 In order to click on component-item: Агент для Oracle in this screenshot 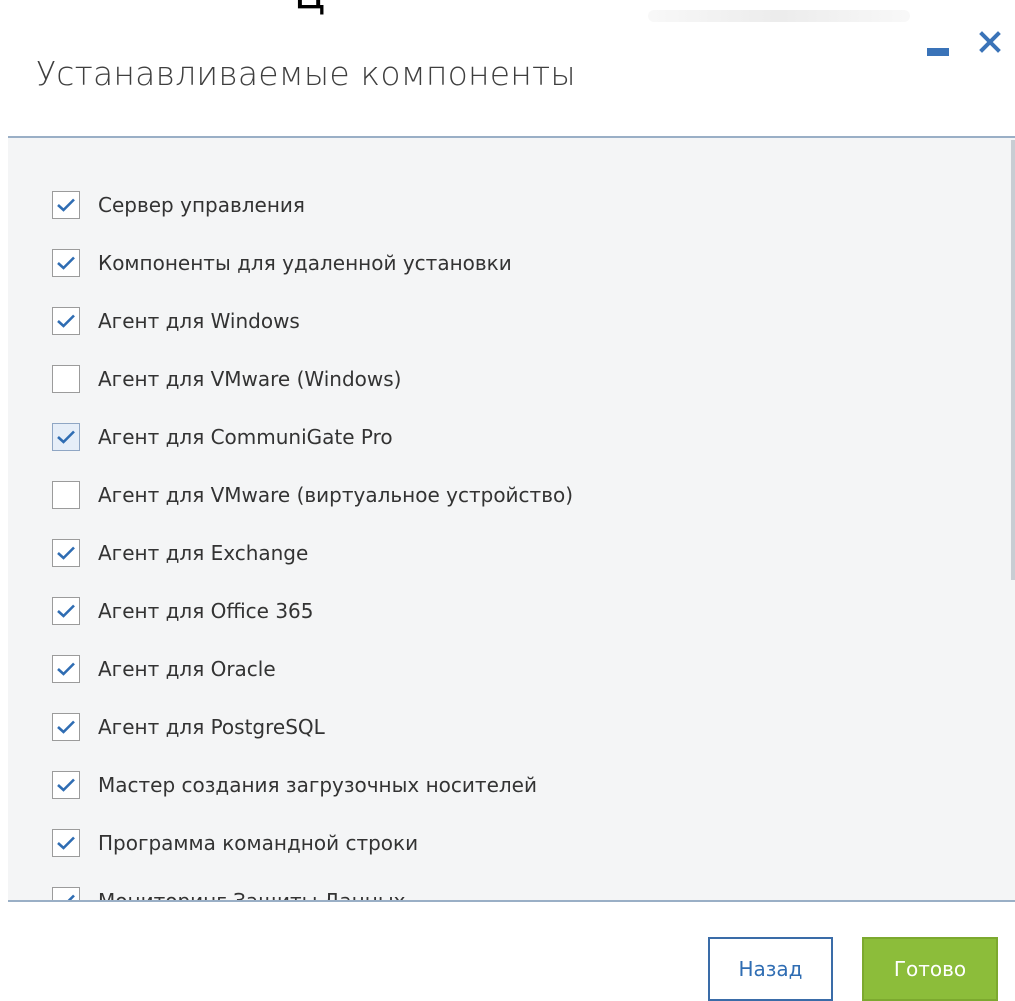, I will do `click(523, 669)`.